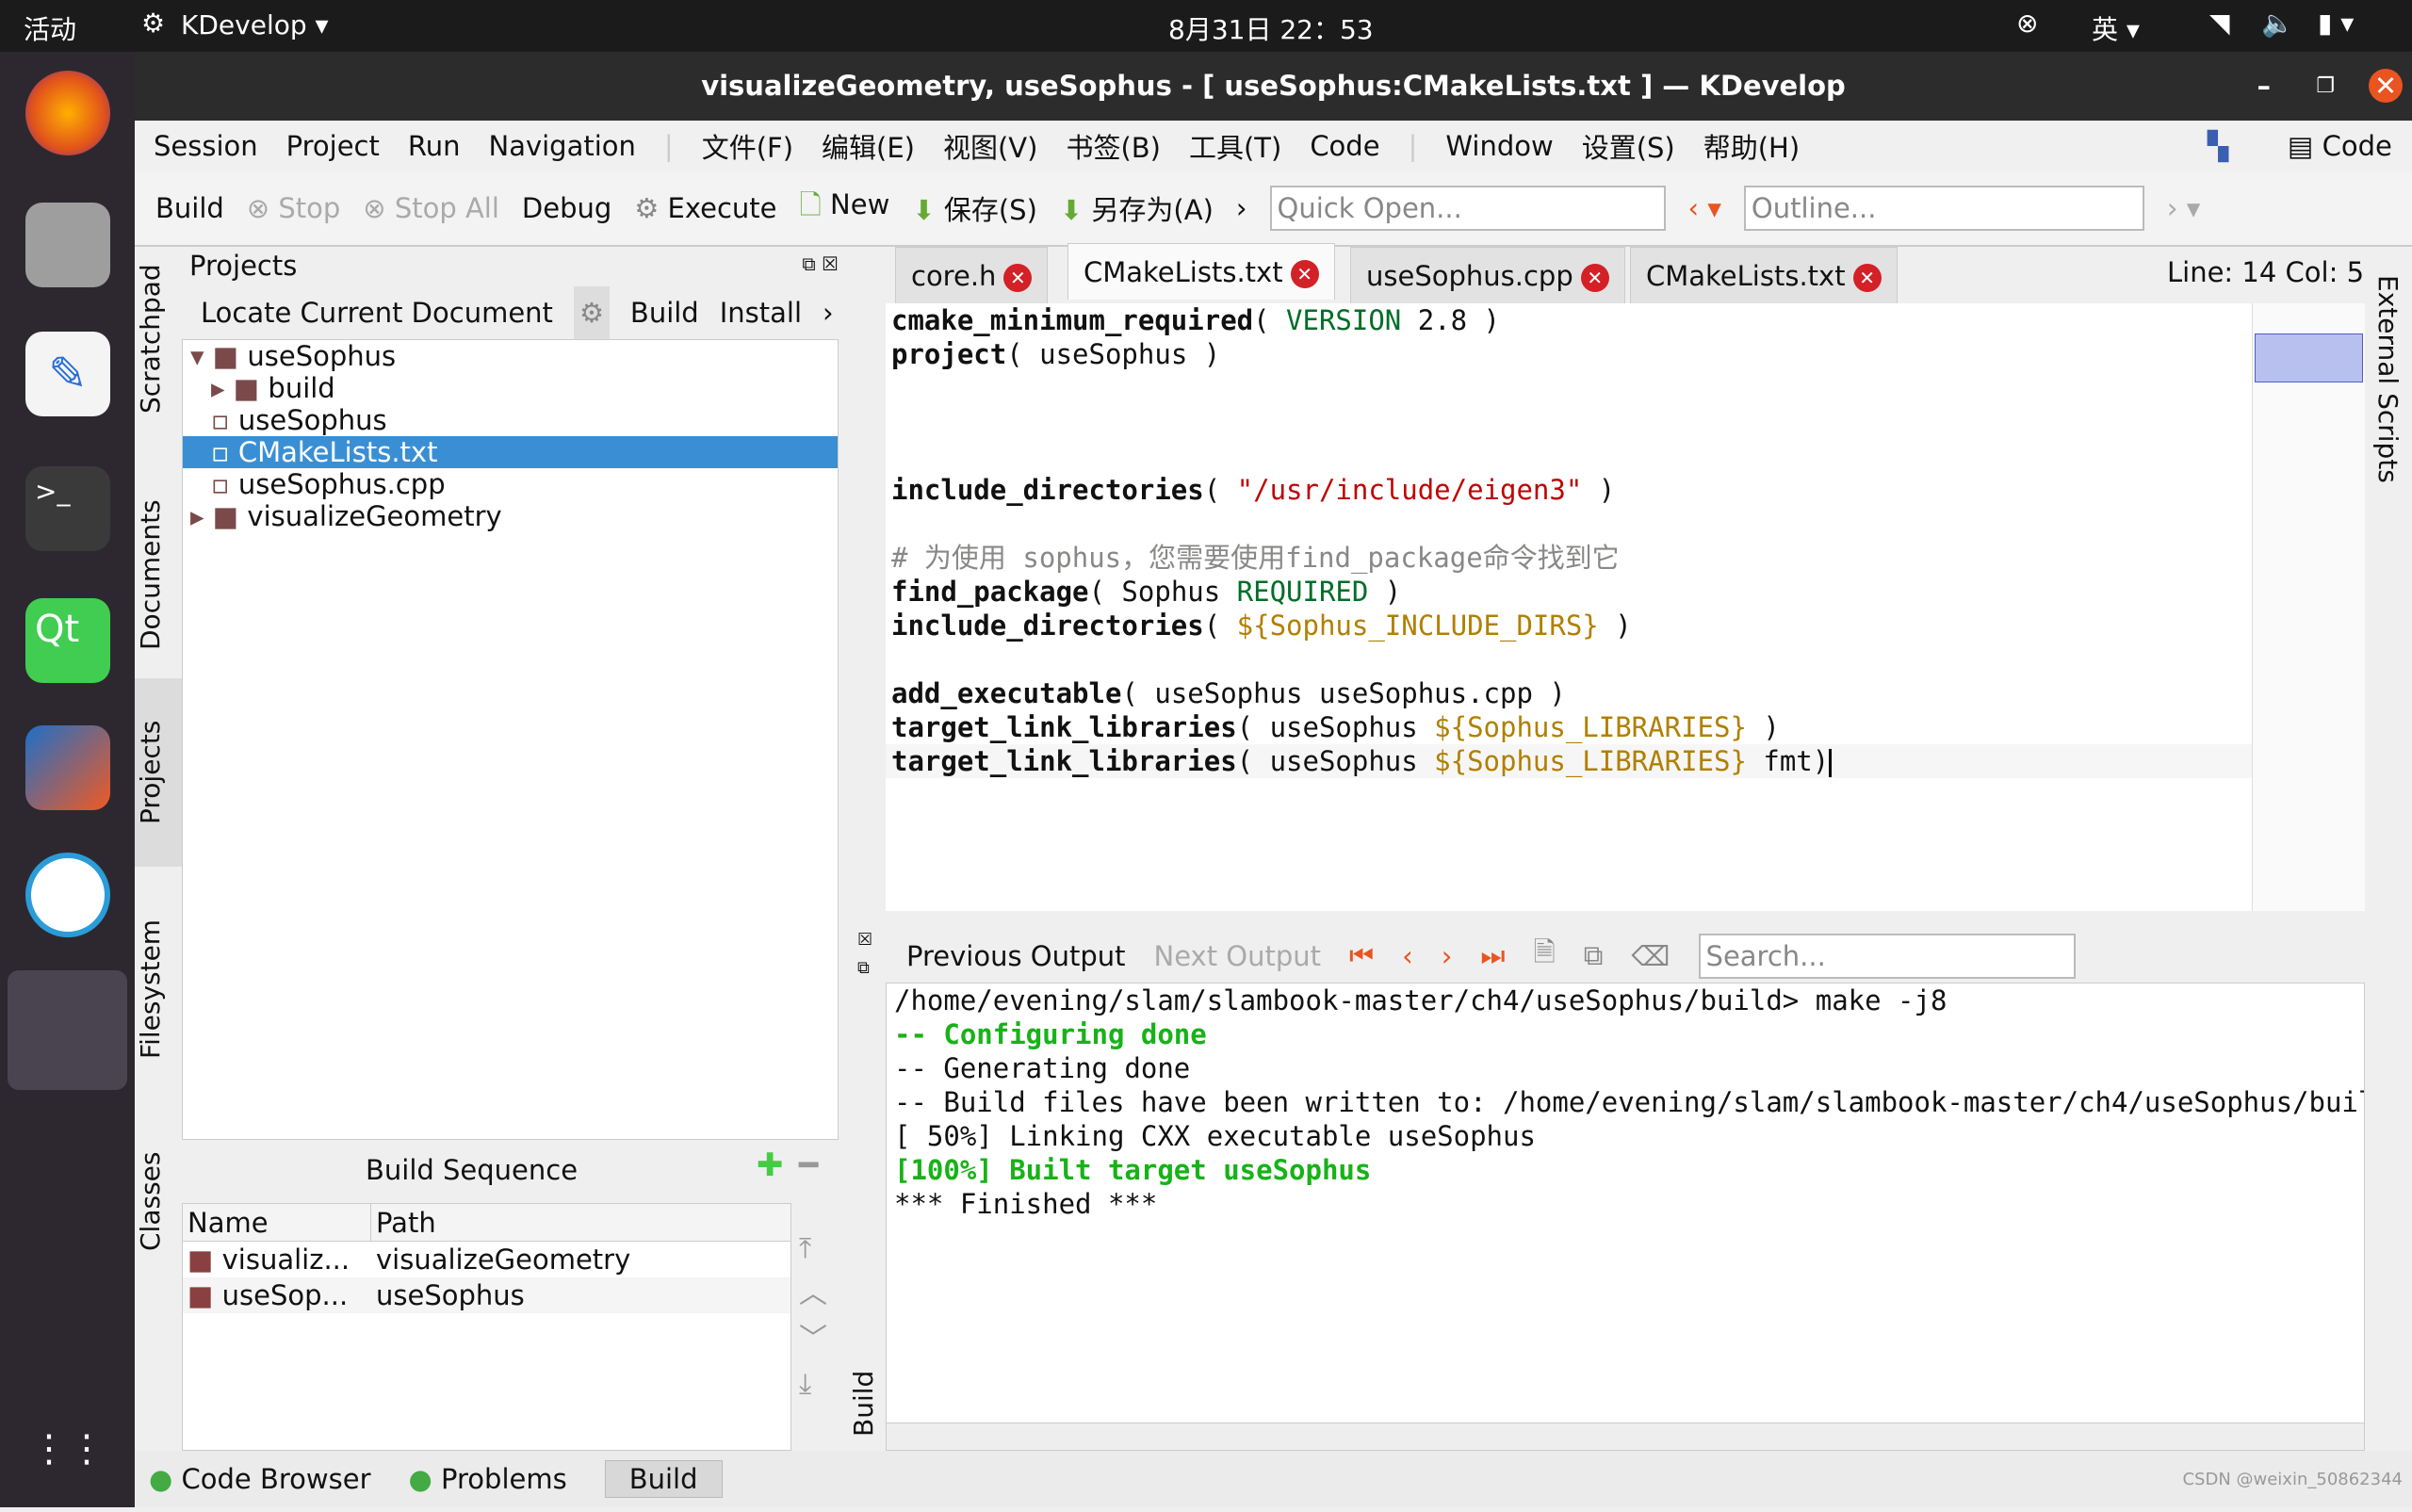 Image resolution: width=2412 pixels, height=1512 pixels. What do you see at coordinates (2309, 357) in the screenshot?
I see `minimap-viewport` at bounding box center [2309, 357].